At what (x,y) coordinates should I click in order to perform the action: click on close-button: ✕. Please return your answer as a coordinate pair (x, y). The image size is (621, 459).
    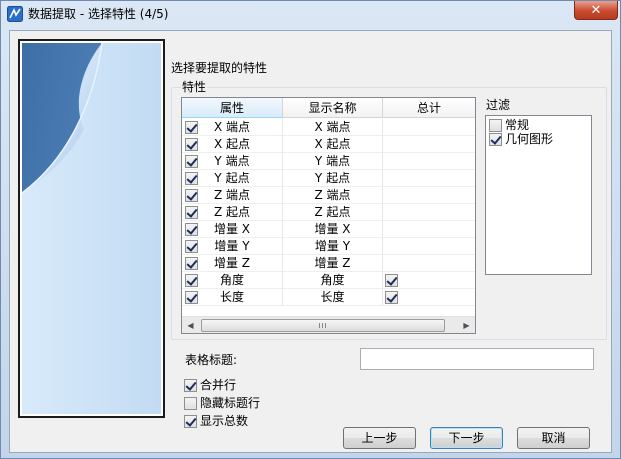
    Looking at the image, I should click on (596, 10).